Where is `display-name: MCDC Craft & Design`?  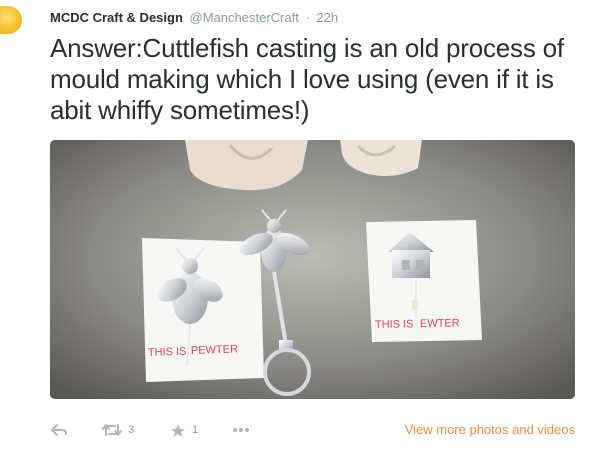
display-name: MCDC Craft & Design is located at coordinates (116, 17).